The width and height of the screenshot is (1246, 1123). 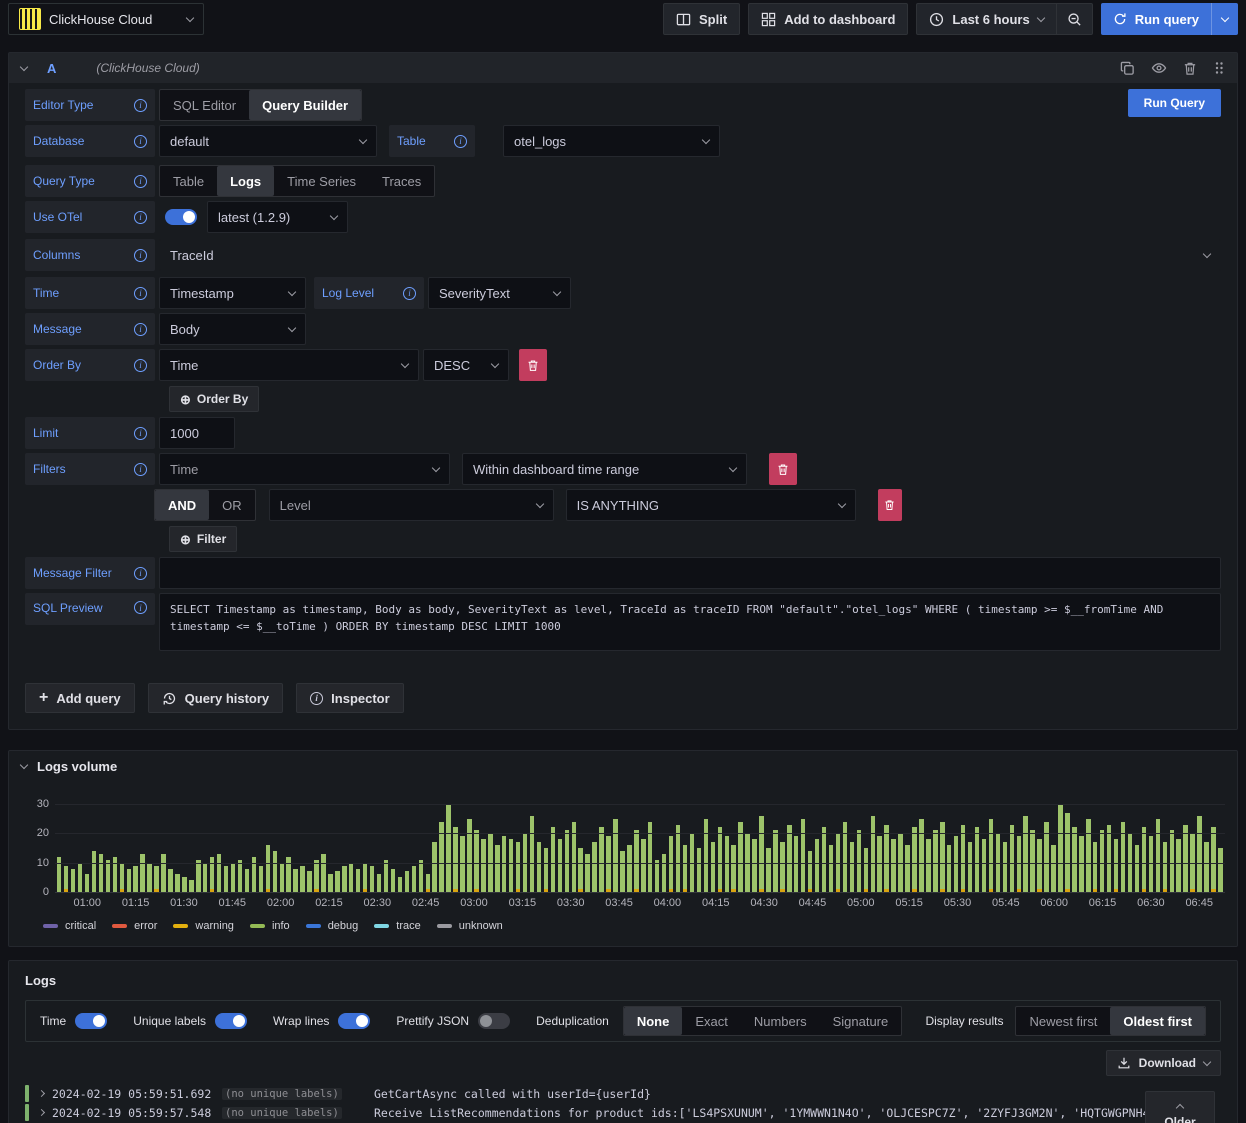 What do you see at coordinates (181, 217) in the screenshot?
I see `use-otel-toggle` at bounding box center [181, 217].